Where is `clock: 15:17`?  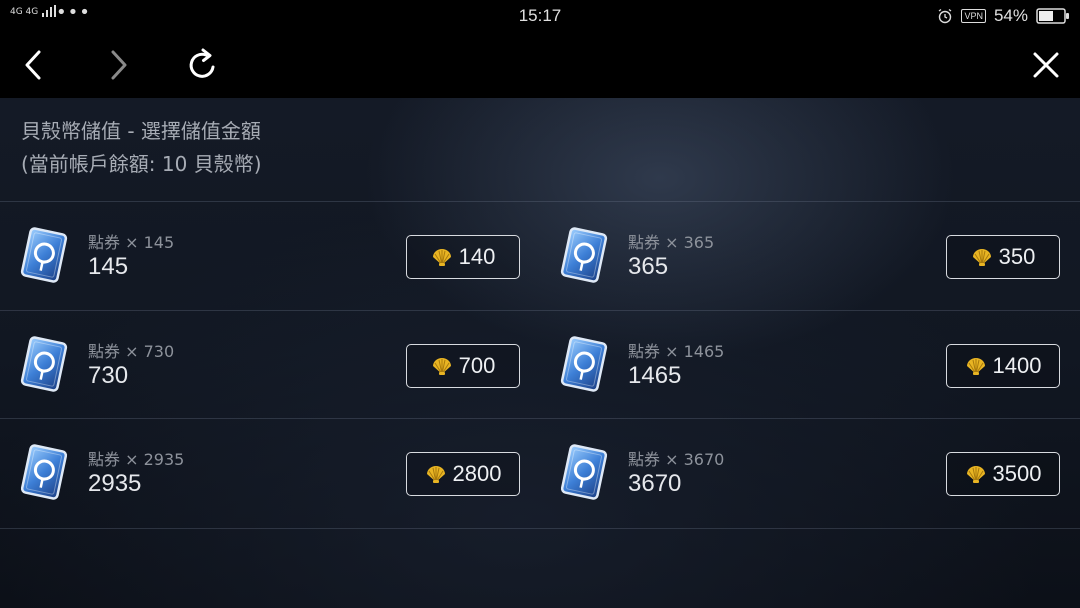
clock: 15:17 is located at coordinates (540, 15).